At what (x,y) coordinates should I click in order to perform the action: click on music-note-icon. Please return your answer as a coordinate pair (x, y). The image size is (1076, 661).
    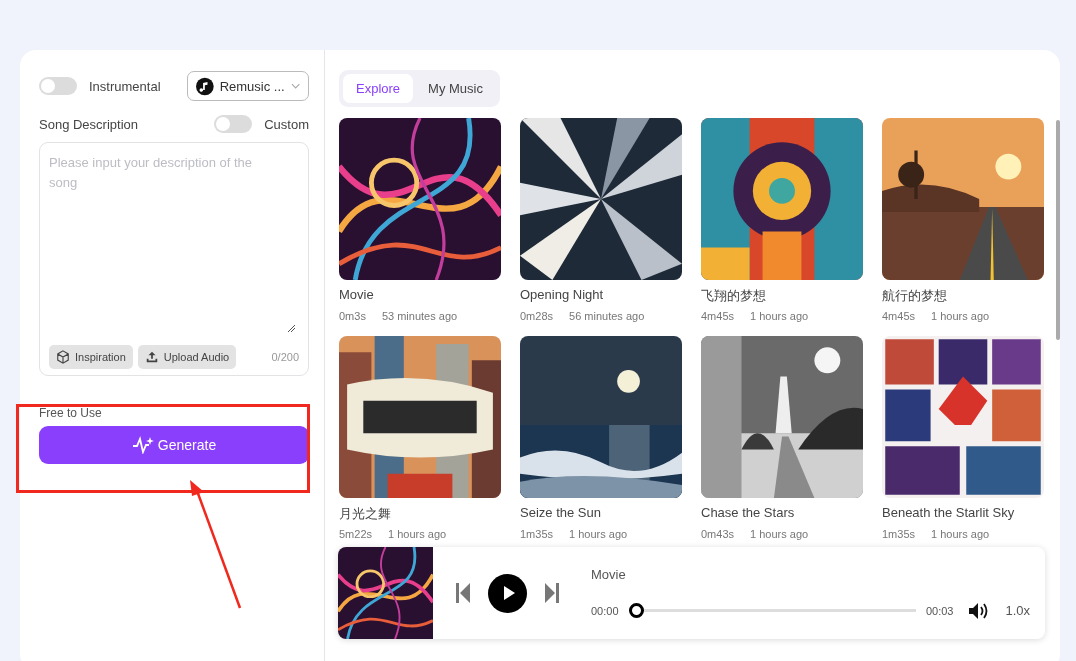
    Looking at the image, I should click on (205, 86).